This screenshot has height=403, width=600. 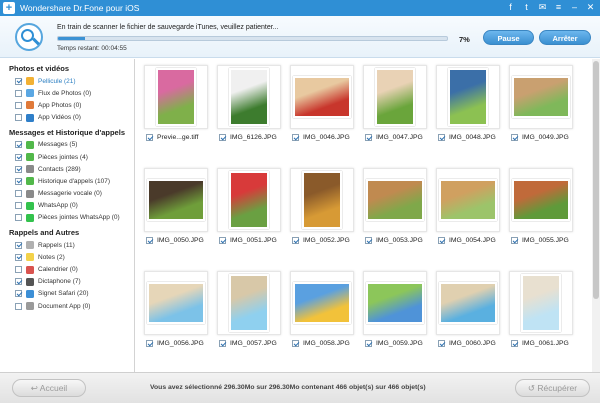 I want to click on sidebar-item: Historique d'appels (107), so click(x=67, y=181).